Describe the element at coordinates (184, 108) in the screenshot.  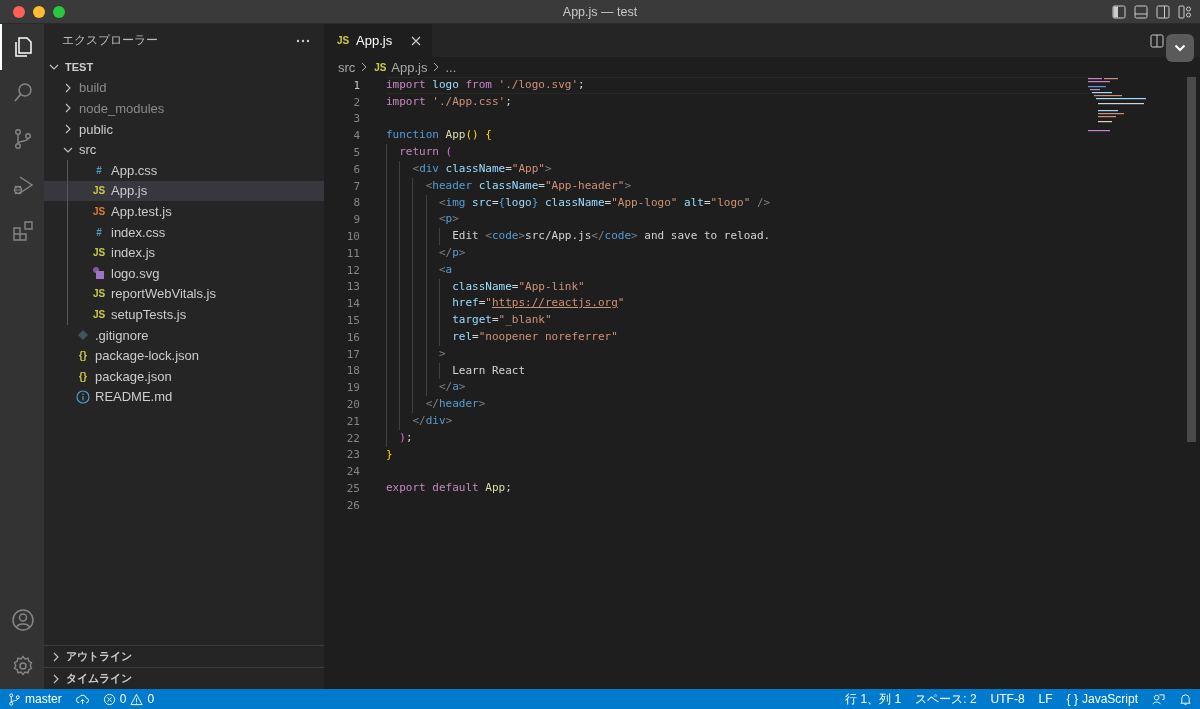
I see `folder-item: node_modules` at that location.